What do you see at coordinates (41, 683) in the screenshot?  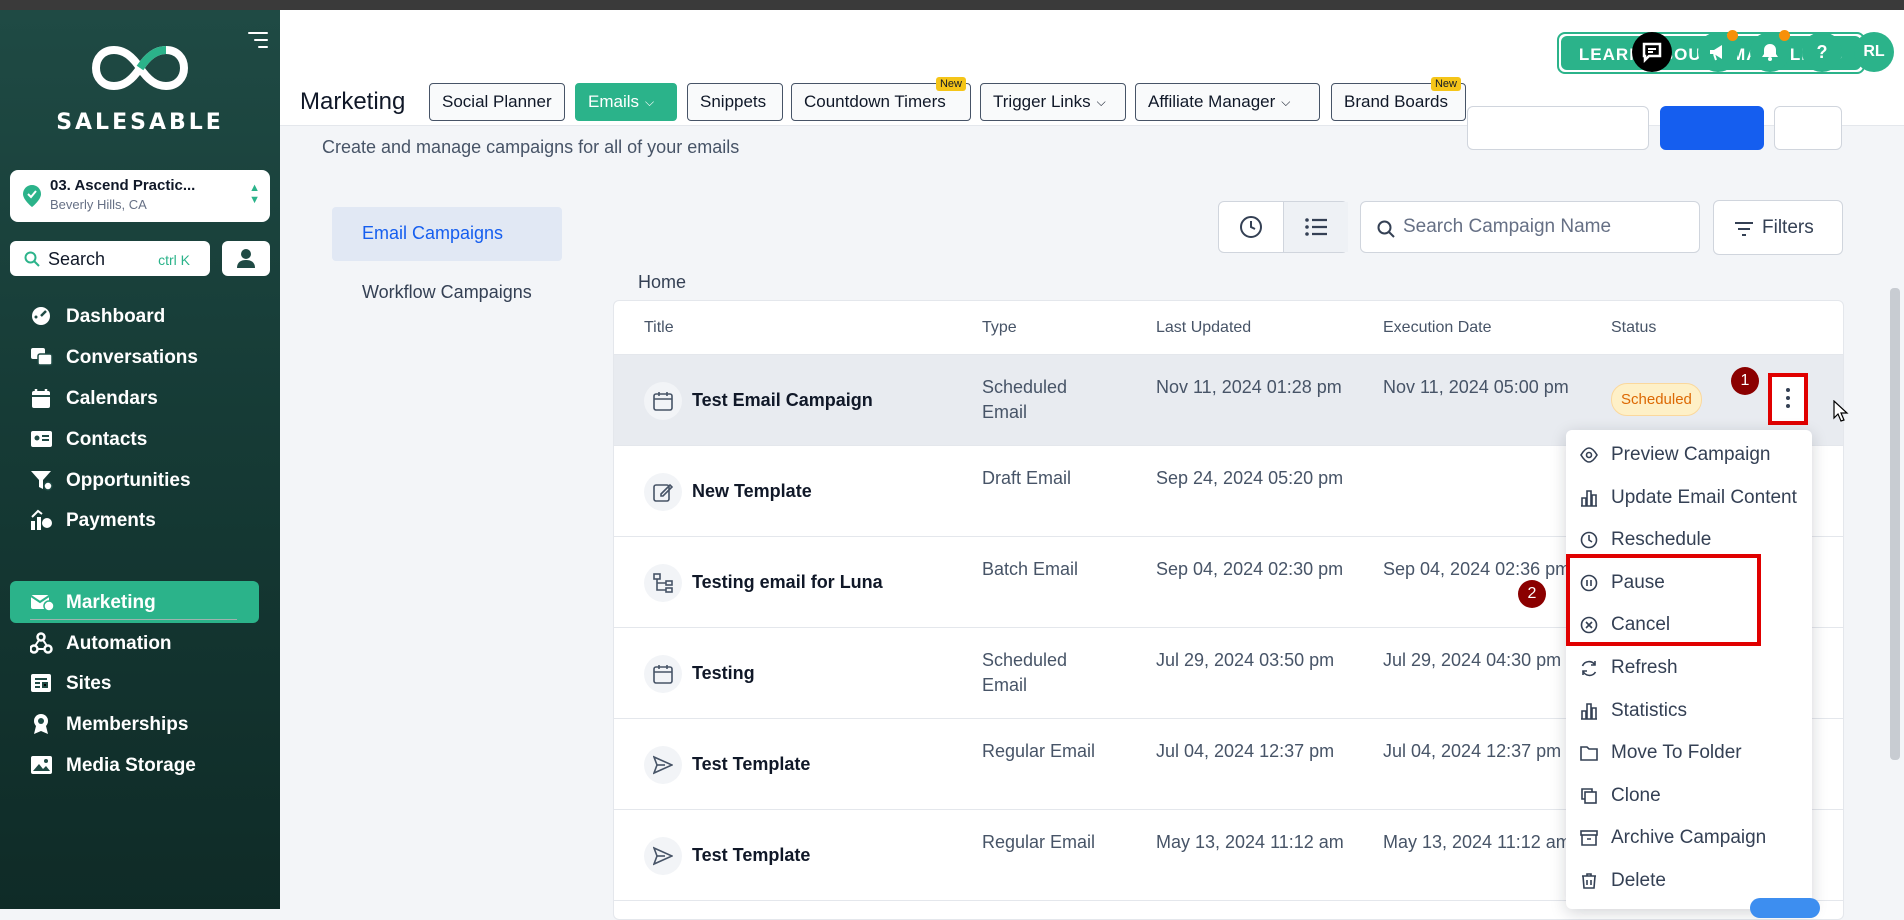 I see `sites-icon` at bounding box center [41, 683].